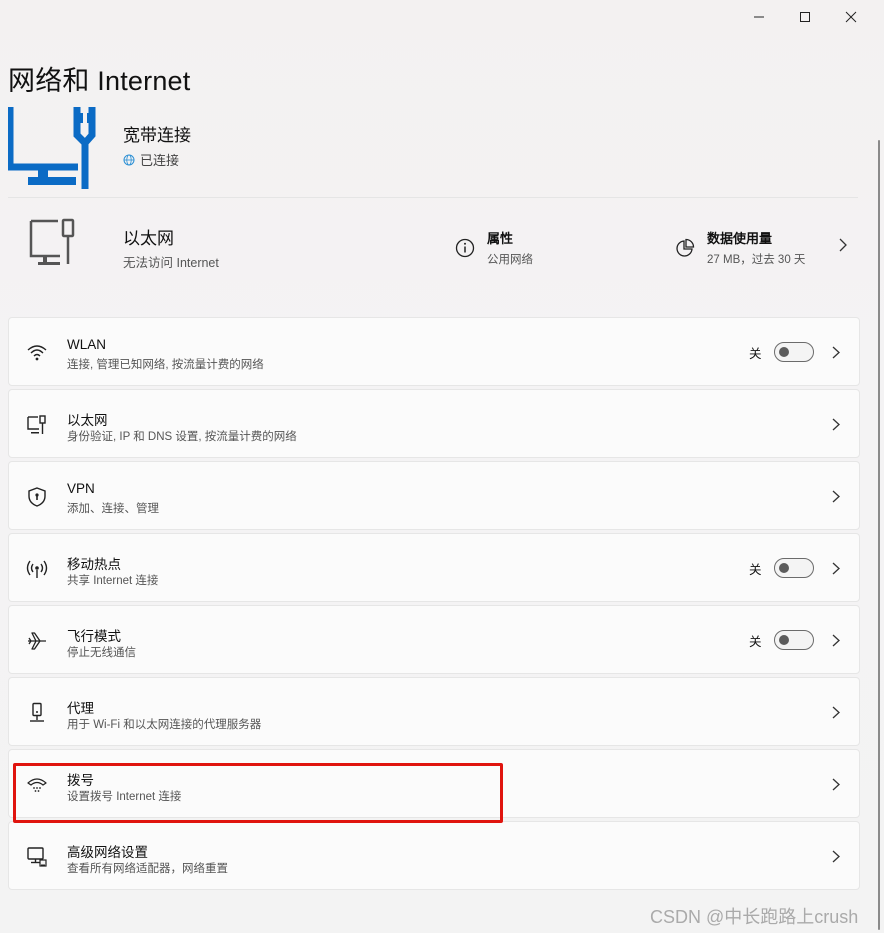 This screenshot has height=933, width=884. What do you see at coordinates (129, 159) in the screenshot?
I see `globe-icon` at bounding box center [129, 159].